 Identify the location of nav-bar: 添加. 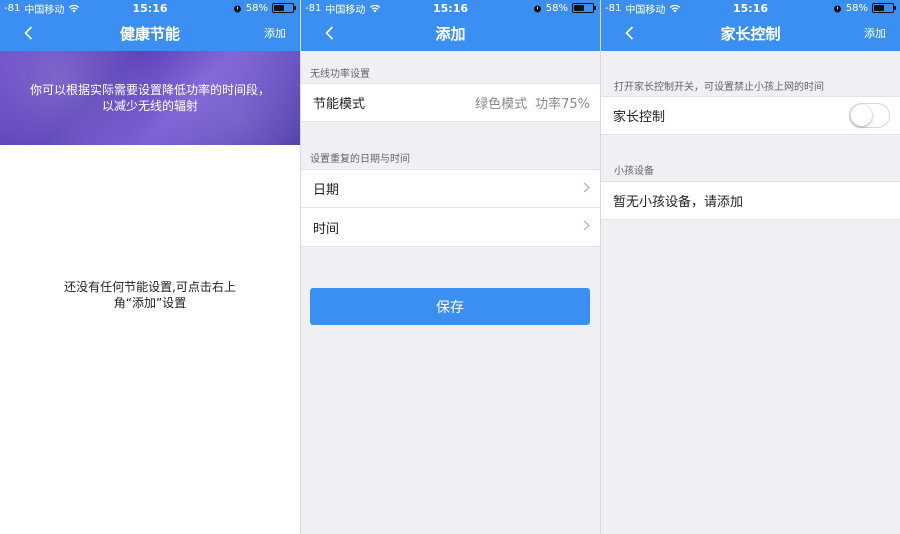
(450, 33).